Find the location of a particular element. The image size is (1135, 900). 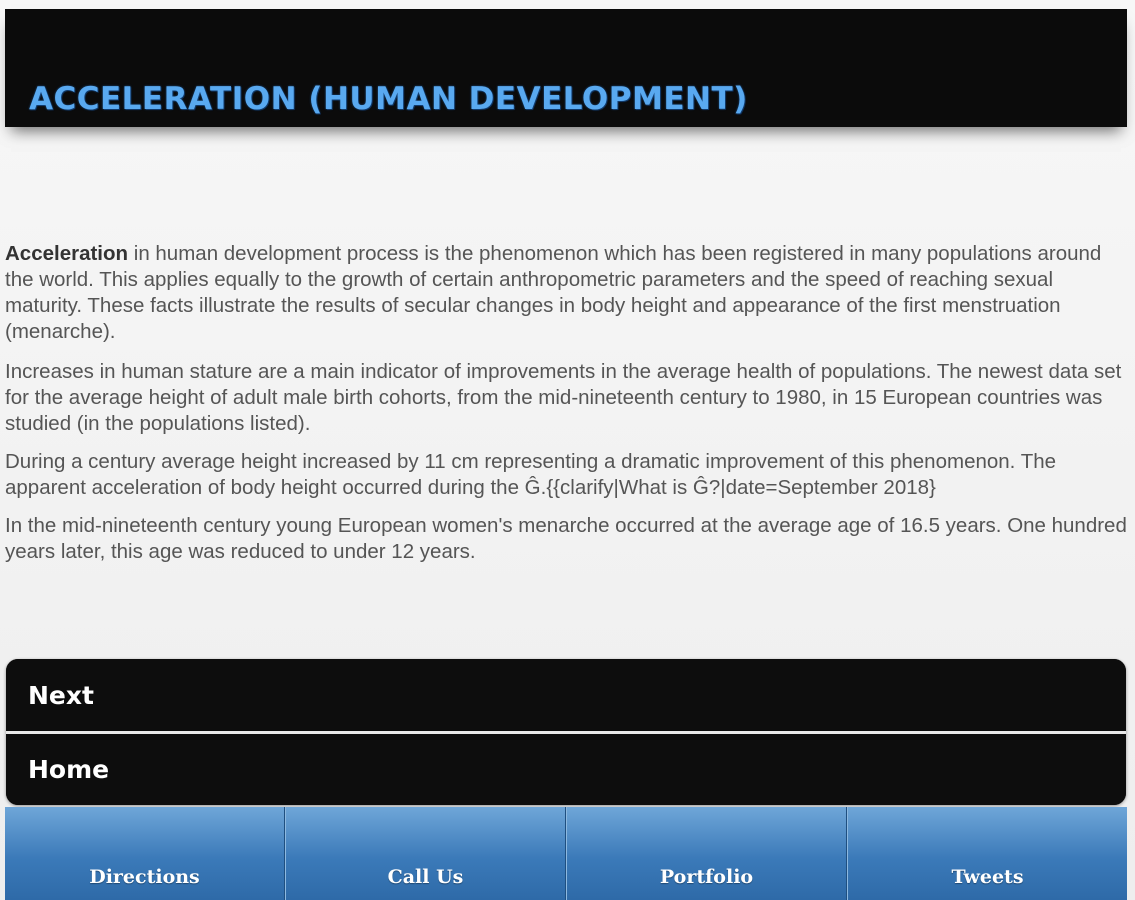

next-button: Next is located at coordinates (566, 695).